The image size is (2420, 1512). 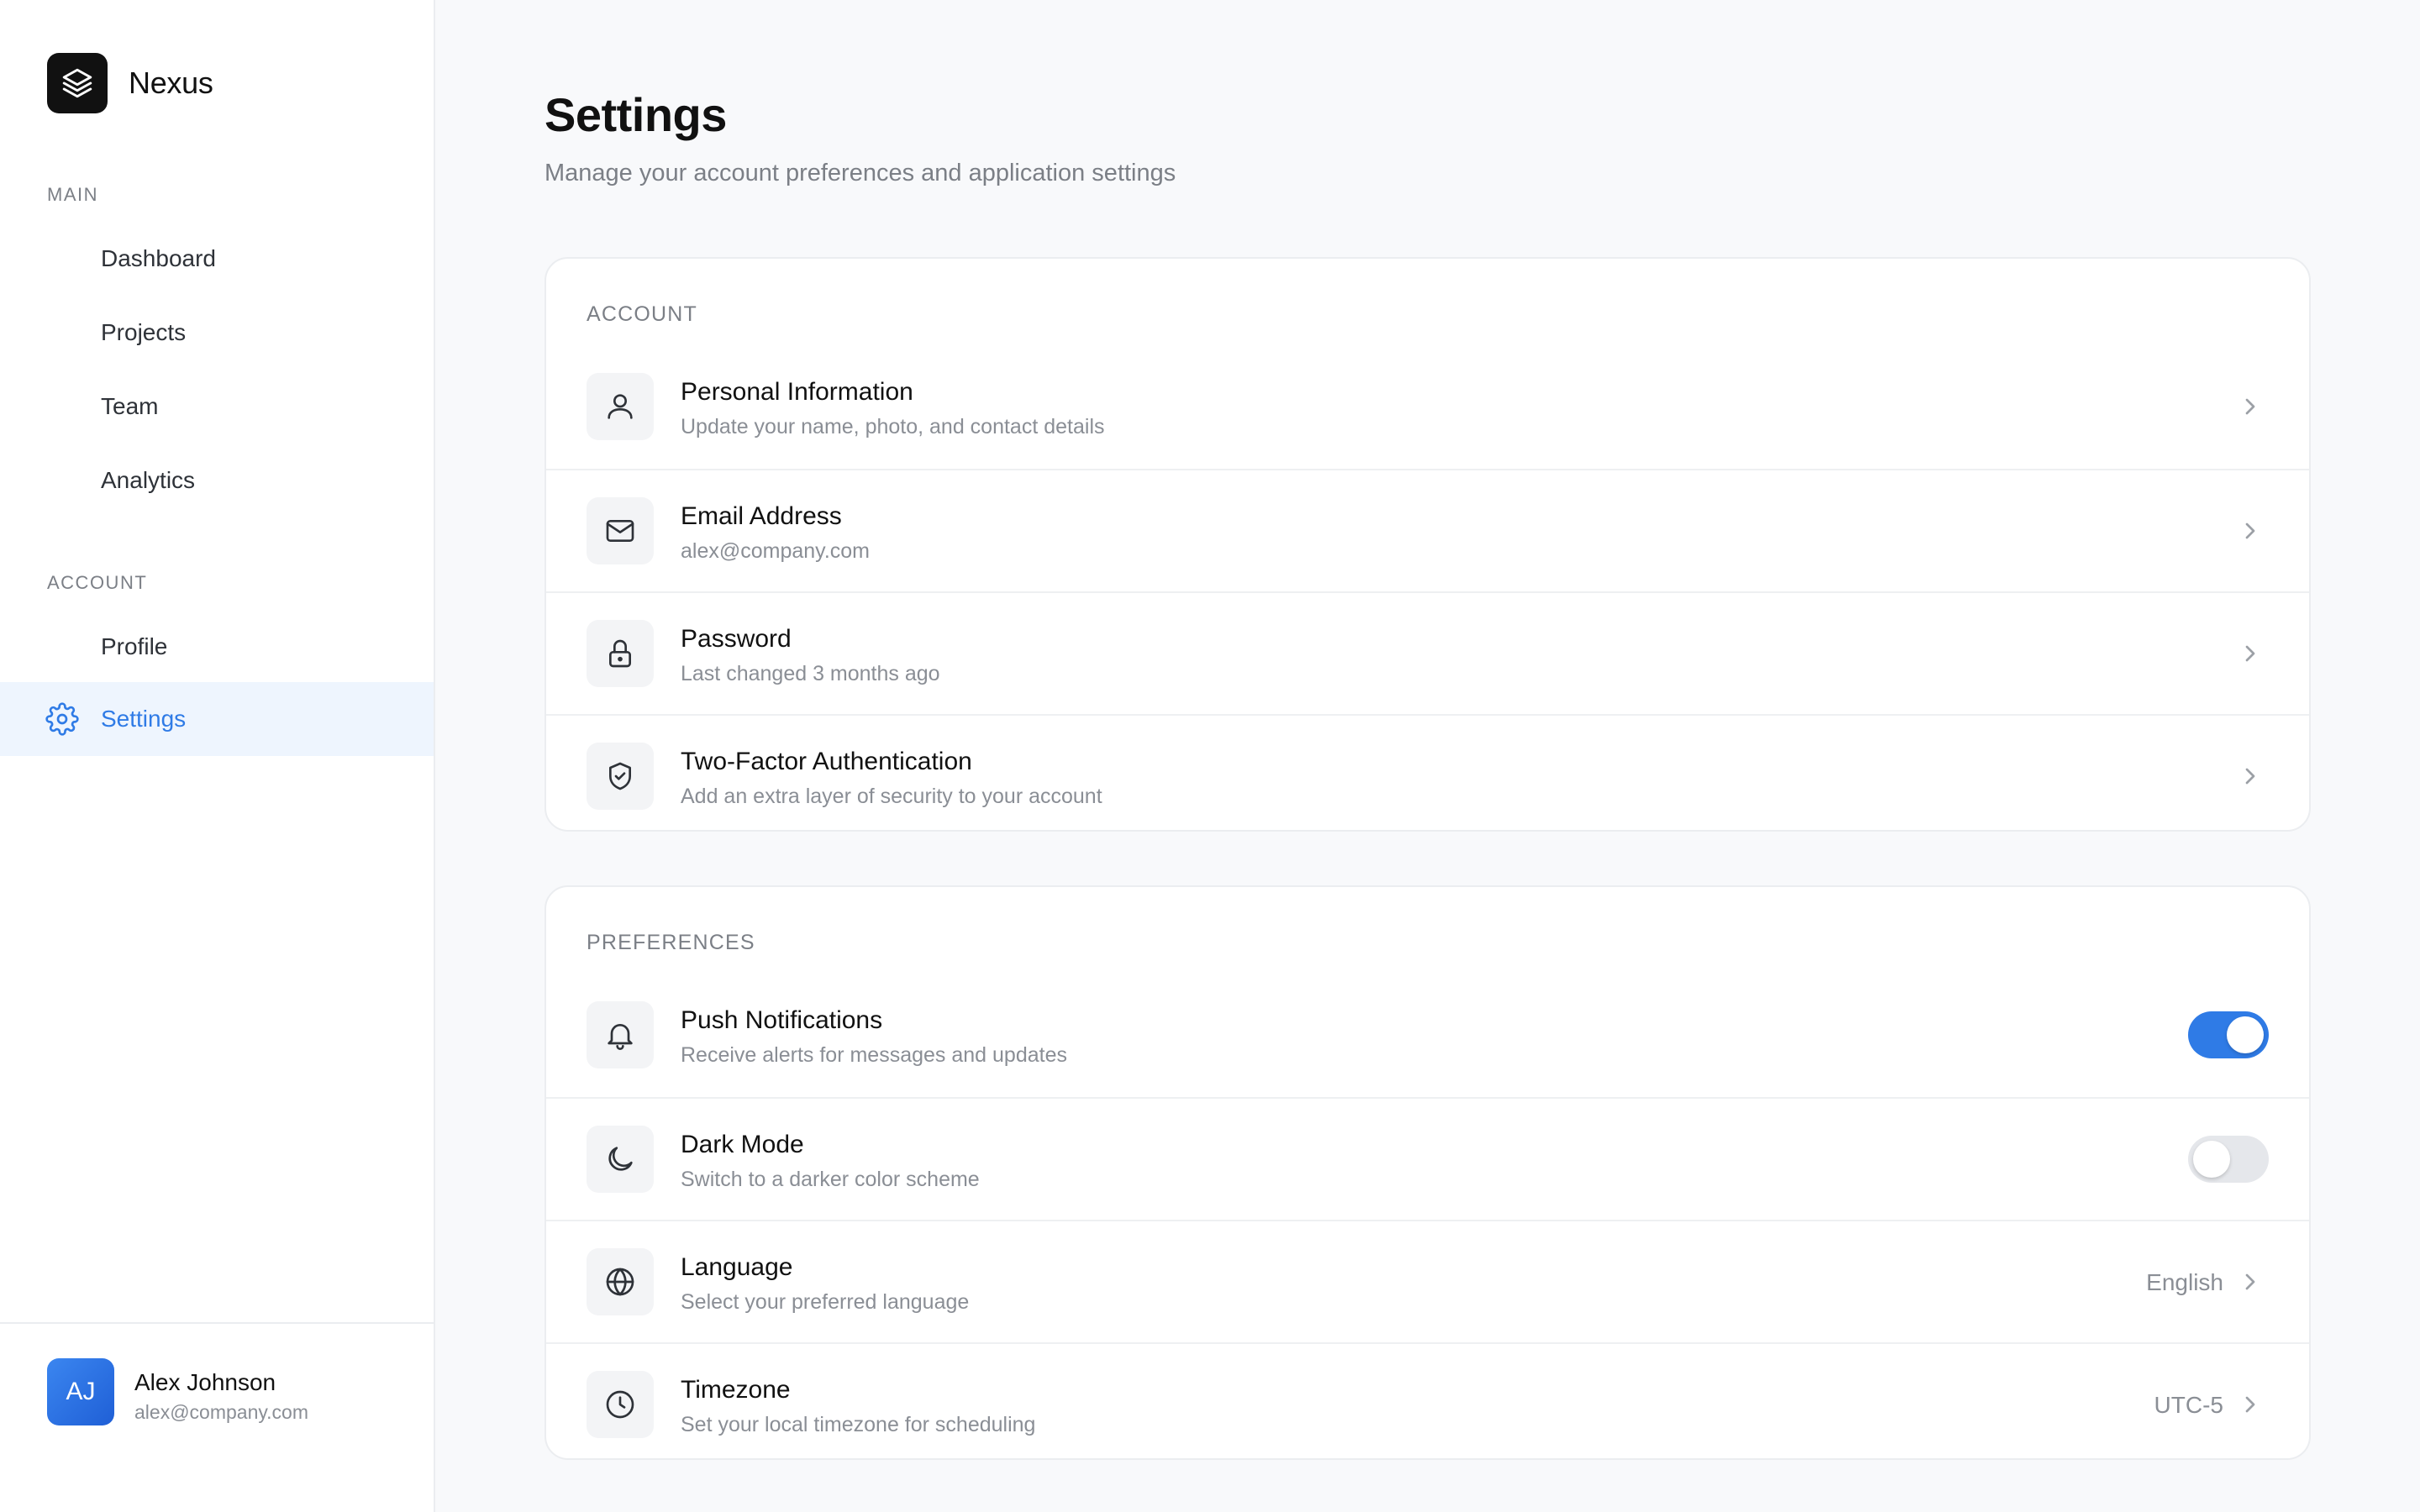 What do you see at coordinates (620, 1404) in the screenshot?
I see `clock-icon` at bounding box center [620, 1404].